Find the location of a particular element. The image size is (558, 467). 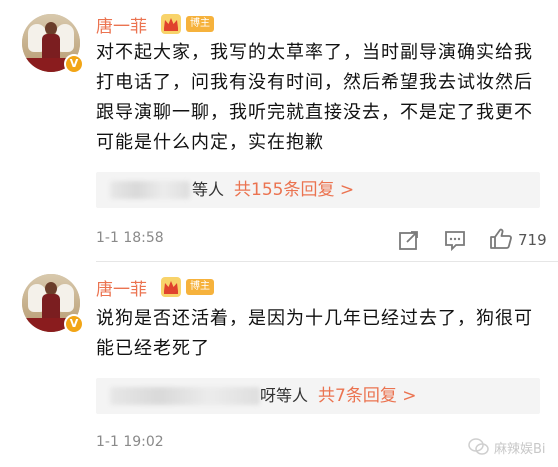

watermark-text: 麻辣娱Bi is located at coordinates (520, 449).